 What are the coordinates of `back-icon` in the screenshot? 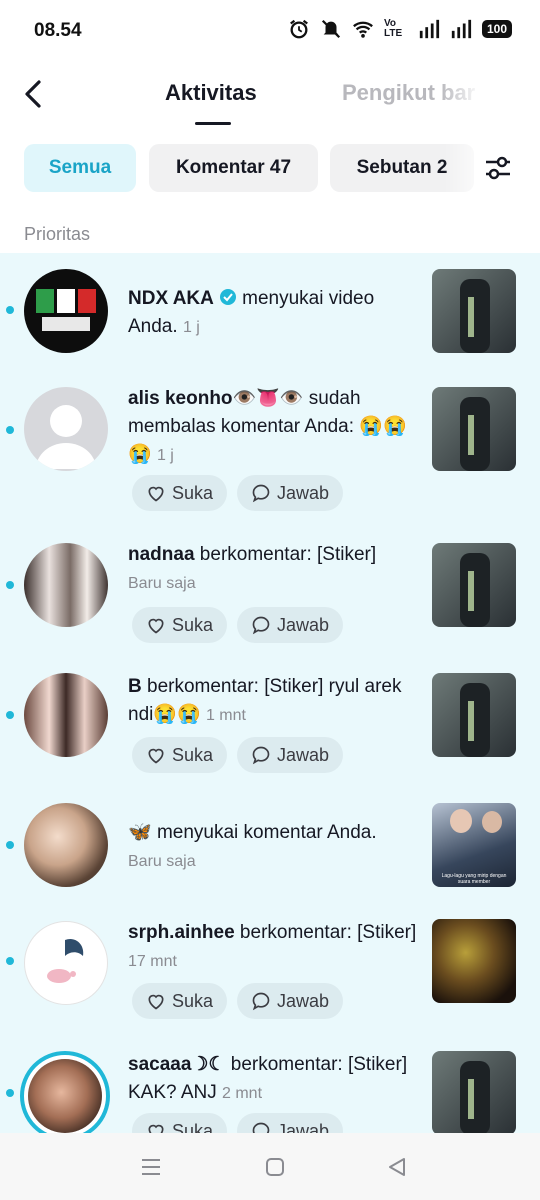 It's located at (397, 1167).